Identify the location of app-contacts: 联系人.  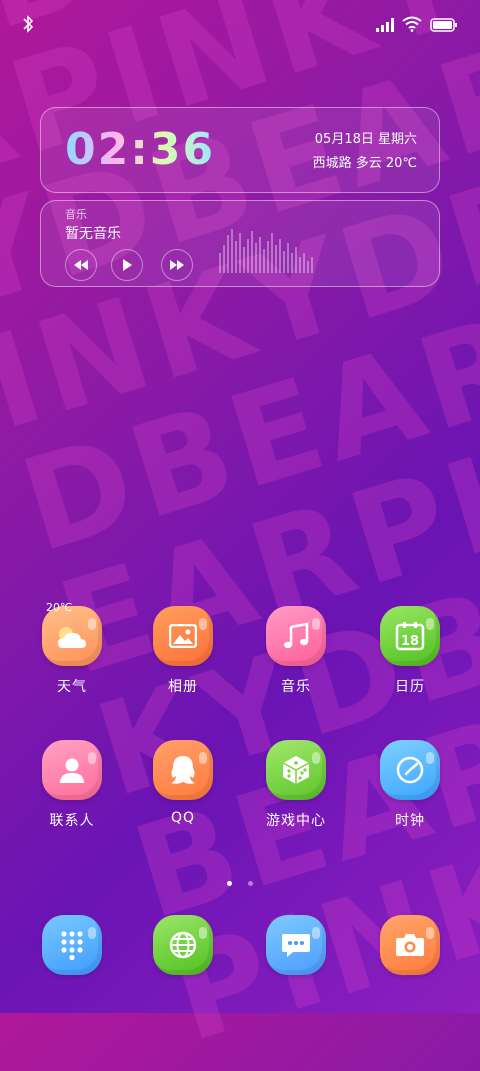
(72, 785).